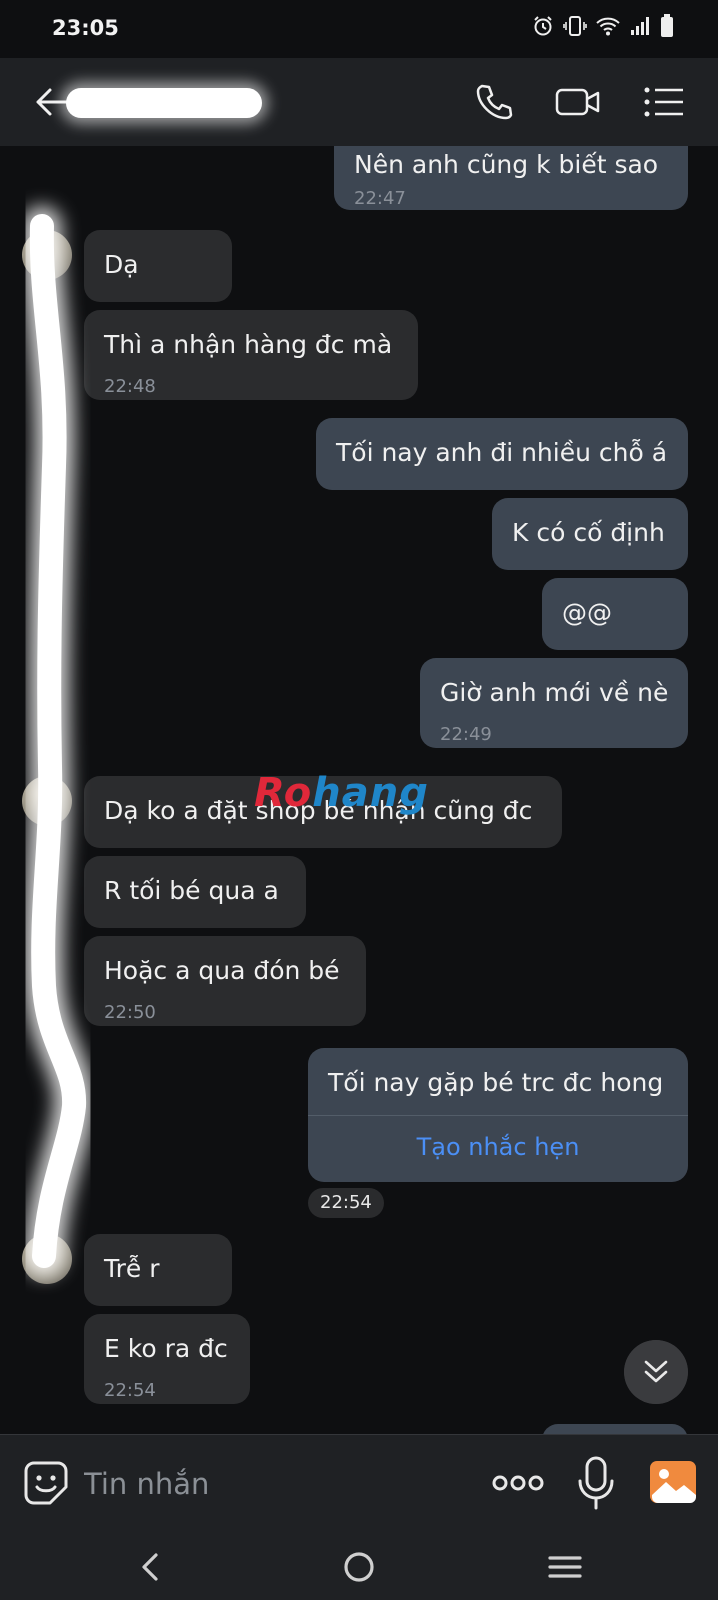 This screenshot has width=718, height=1600. Describe the element at coordinates (608, 26) in the screenshot. I see `wifi-icon` at that location.